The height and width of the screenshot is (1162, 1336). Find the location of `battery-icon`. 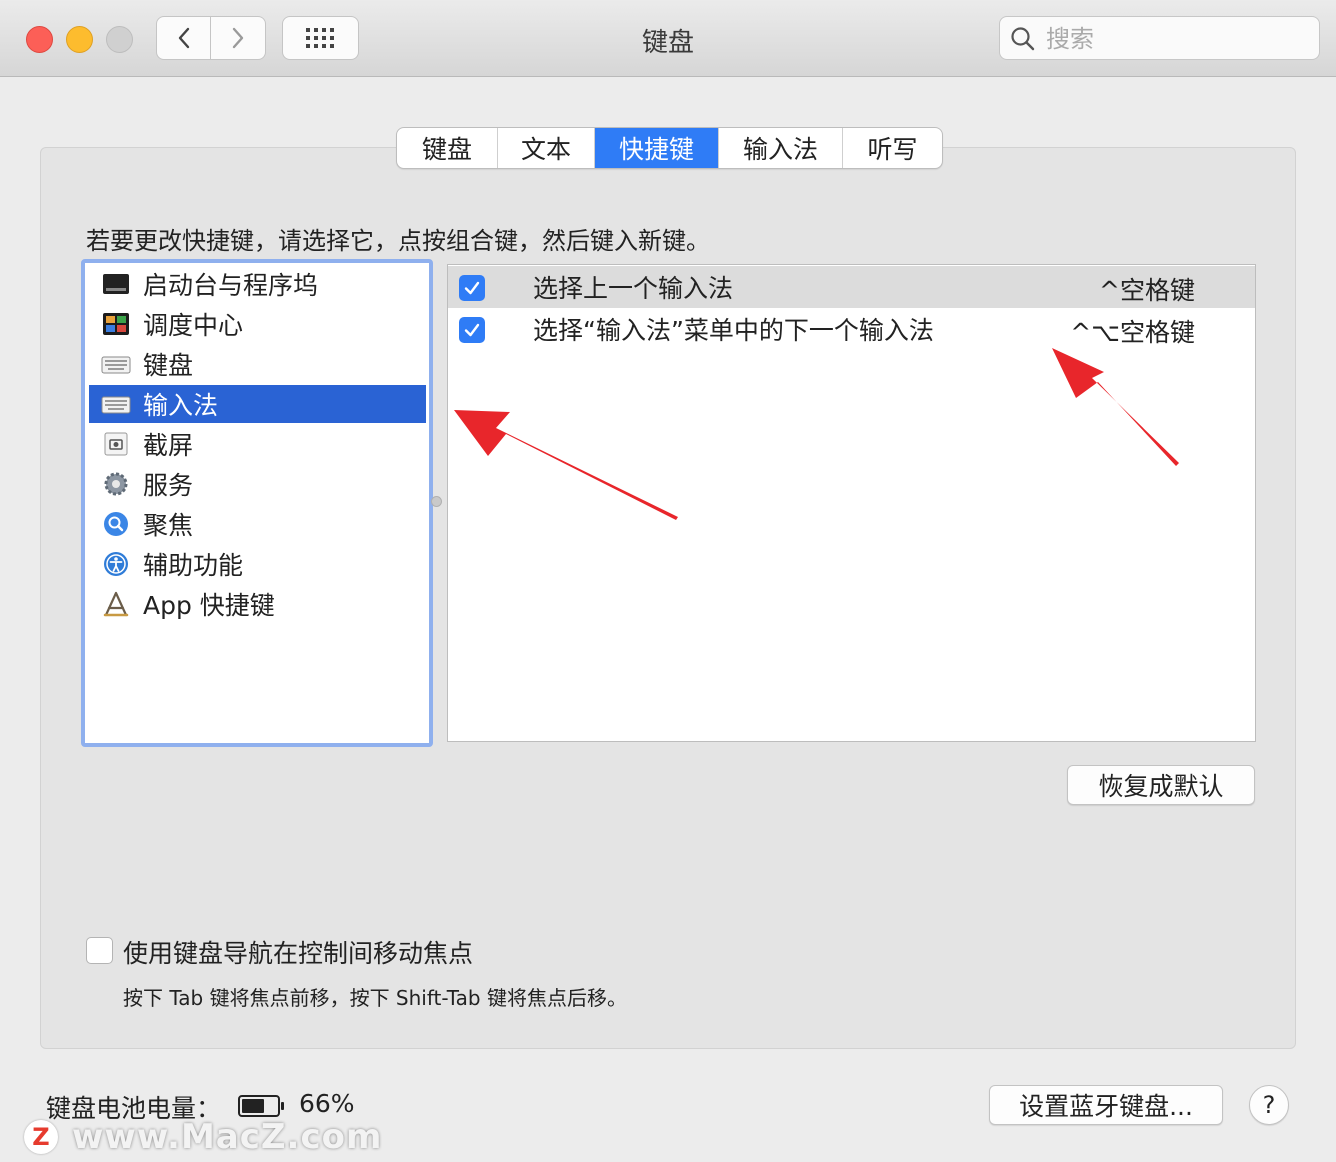

battery-icon is located at coordinates (261, 1106).